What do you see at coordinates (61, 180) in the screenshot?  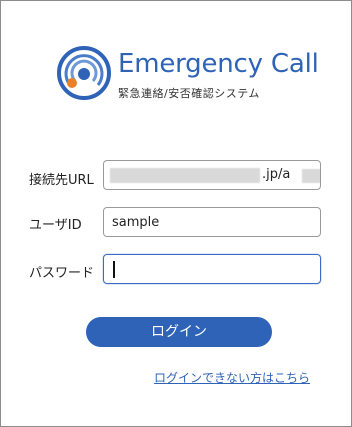 I see `url-label: 接続先URL` at bounding box center [61, 180].